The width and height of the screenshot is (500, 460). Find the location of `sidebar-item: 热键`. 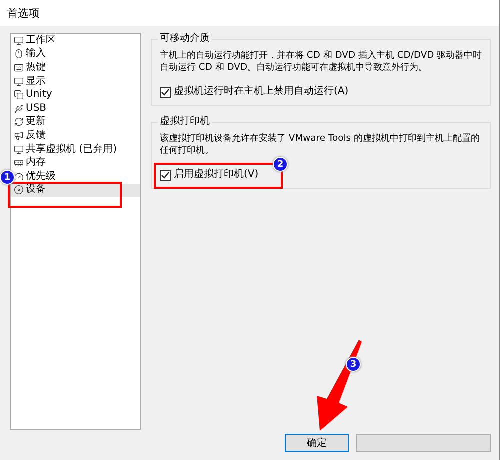

sidebar-item: 热键 is located at coordinates (75, 68).